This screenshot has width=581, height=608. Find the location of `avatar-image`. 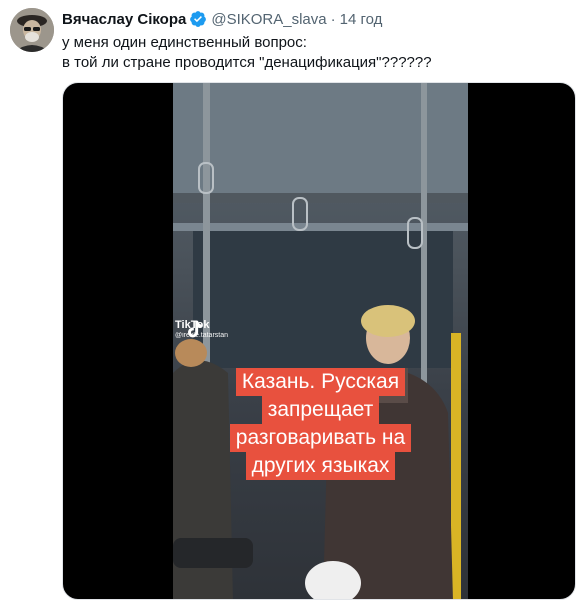

avatar-image is located at coordinates (32, 30).